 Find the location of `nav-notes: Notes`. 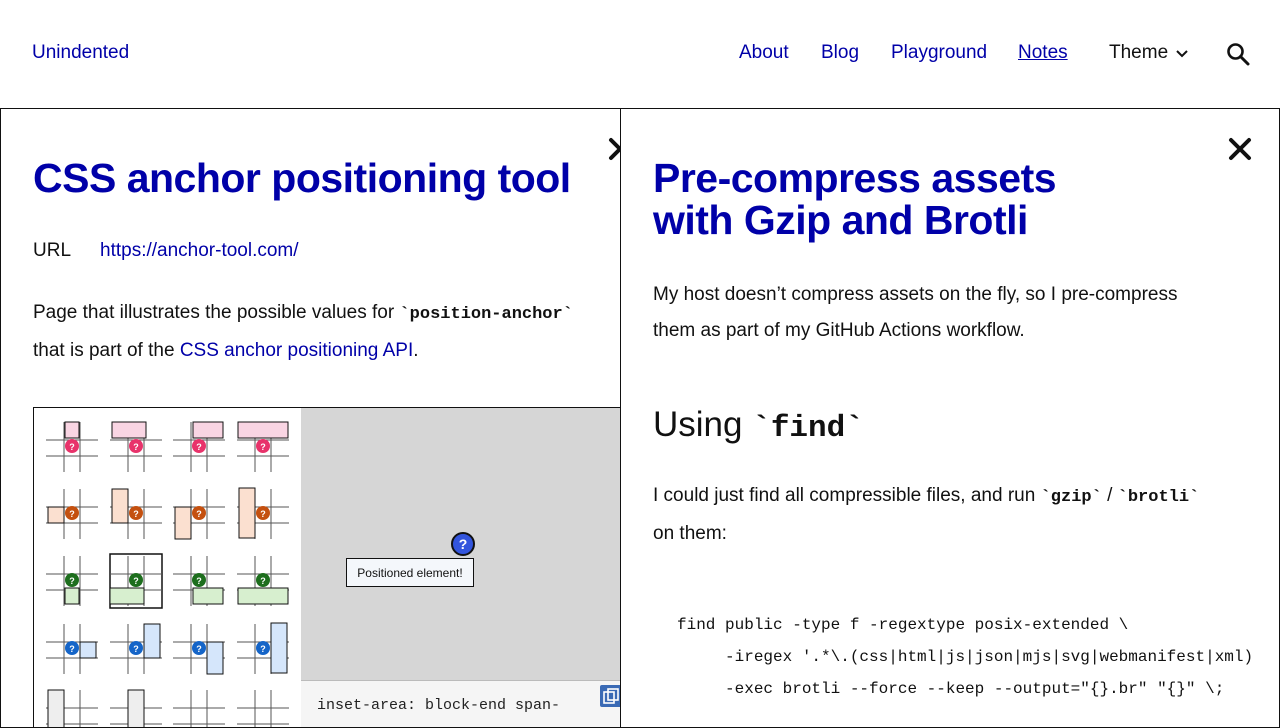

nav-notes: Notes is located at coordinates (1043, 53).